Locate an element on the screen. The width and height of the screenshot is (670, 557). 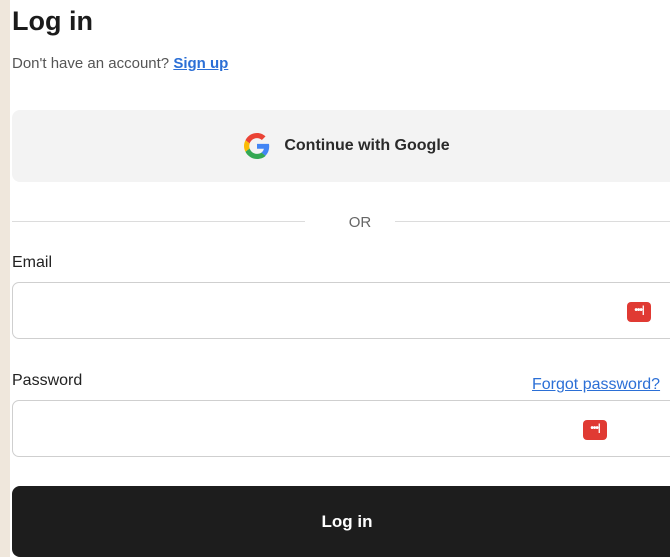
password-label: Password is located at coordinates (47, 380).